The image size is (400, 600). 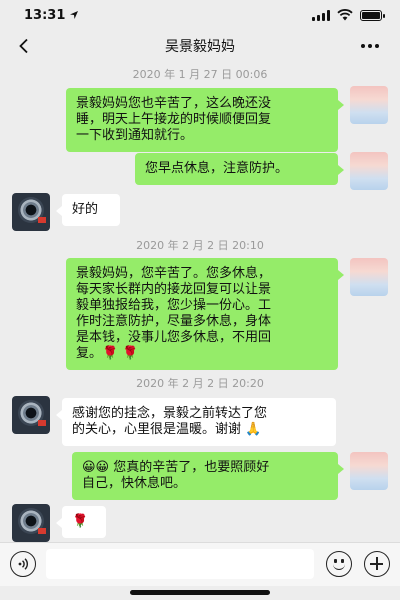 I want to click on status-left: 13:31, so click(x=51, y=15).